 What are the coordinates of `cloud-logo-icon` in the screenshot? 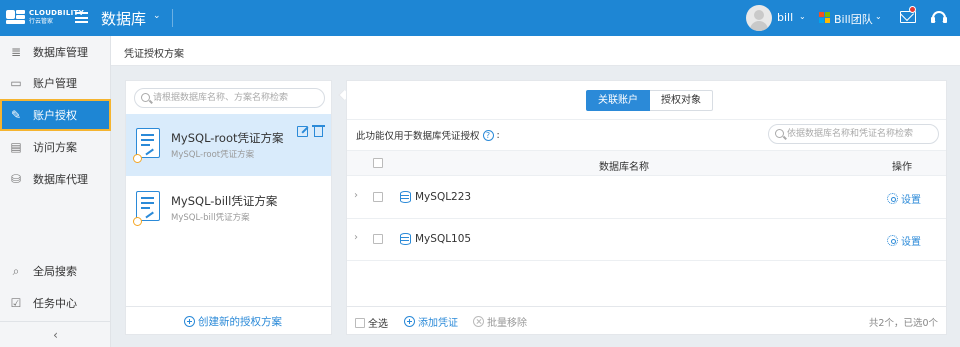 It's located at (16, 17).